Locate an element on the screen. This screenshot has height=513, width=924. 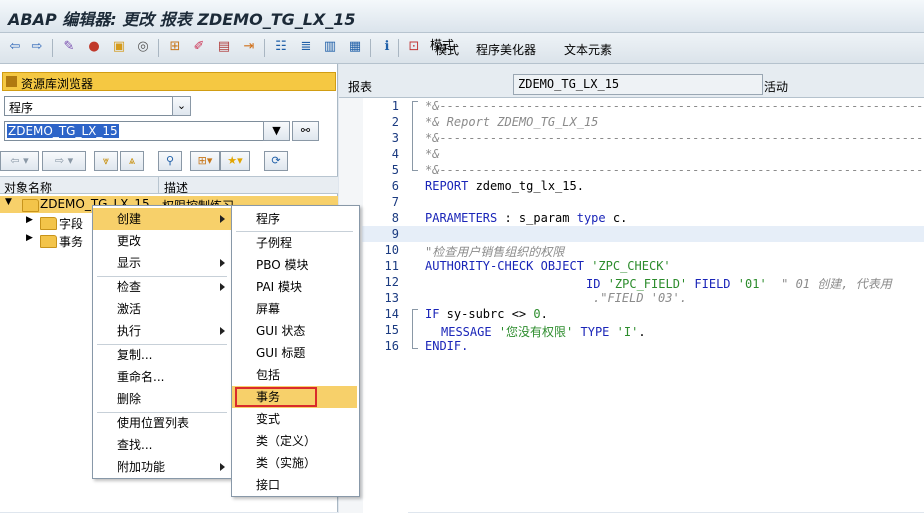
submenu-item-gui-status: GUI 状态 is located at coordinates (294, 331).